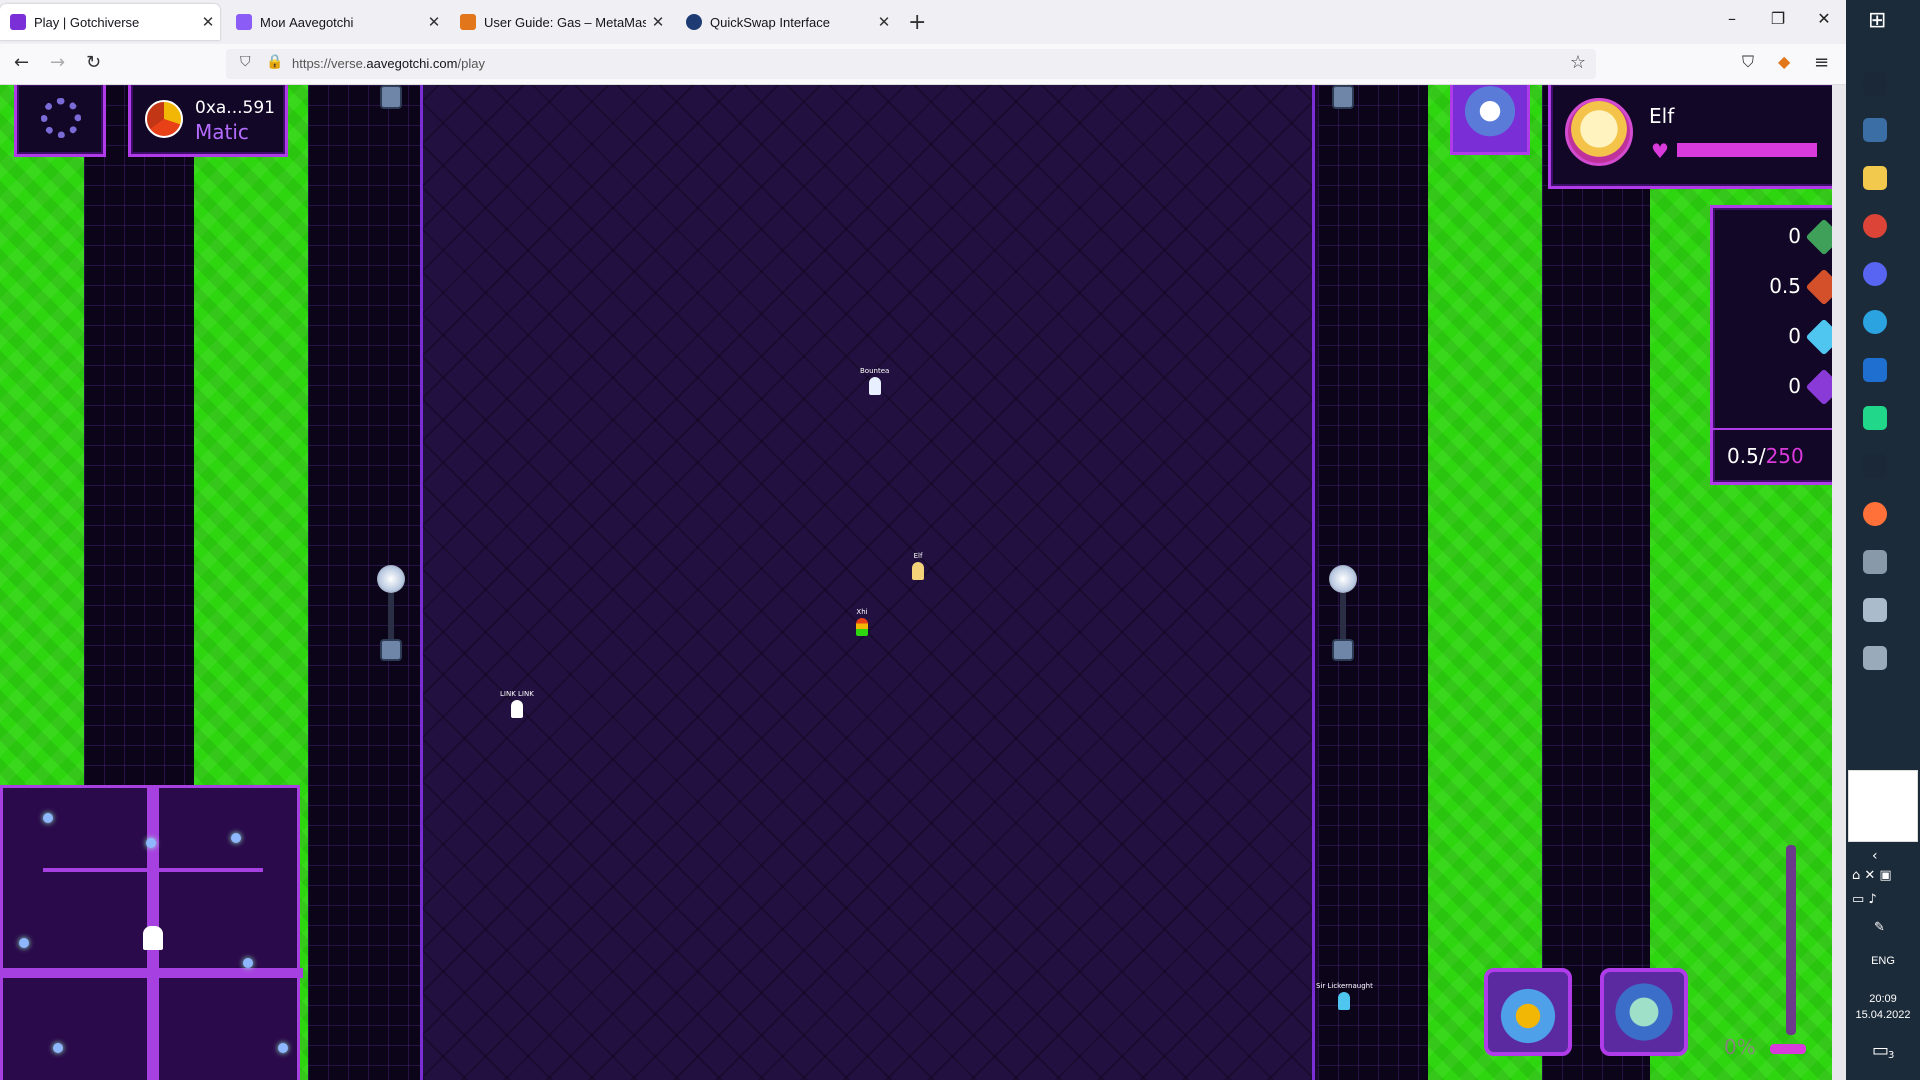 Image resolution: width=1920 pixels, height=1080 pixels. What do you see at coordinates (1528, 1012) in the screenshot?
I see `crafting-button` at bounding box center [1528, 1012].